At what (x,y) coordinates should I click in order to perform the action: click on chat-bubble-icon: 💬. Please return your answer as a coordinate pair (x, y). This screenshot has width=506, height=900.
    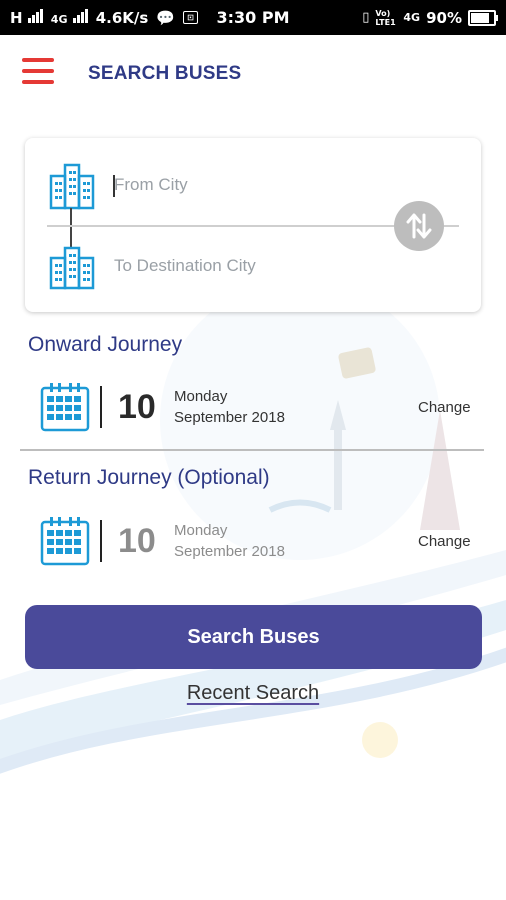
    Looking at the image, I should click on (166, 17).